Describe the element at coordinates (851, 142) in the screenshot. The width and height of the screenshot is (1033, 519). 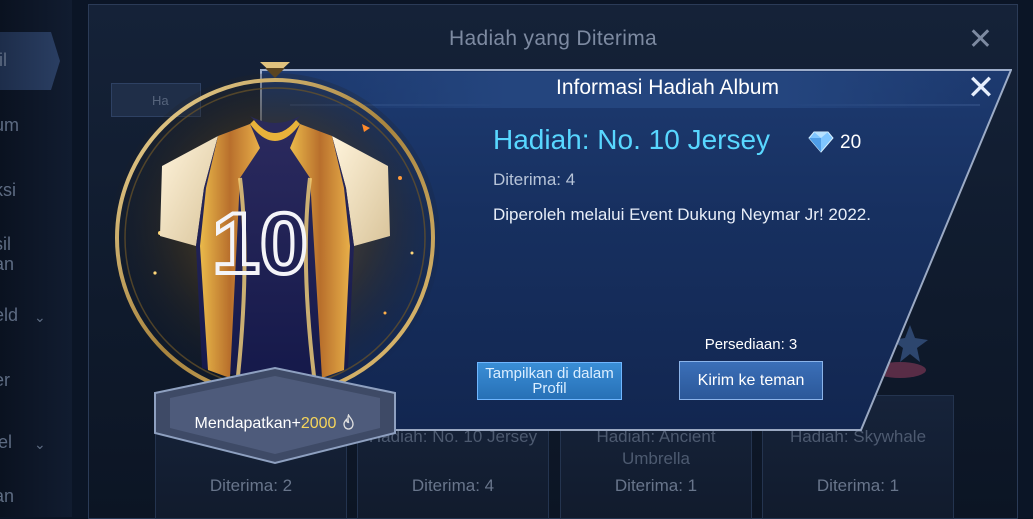
I see `diamond-count: 20` at that location.